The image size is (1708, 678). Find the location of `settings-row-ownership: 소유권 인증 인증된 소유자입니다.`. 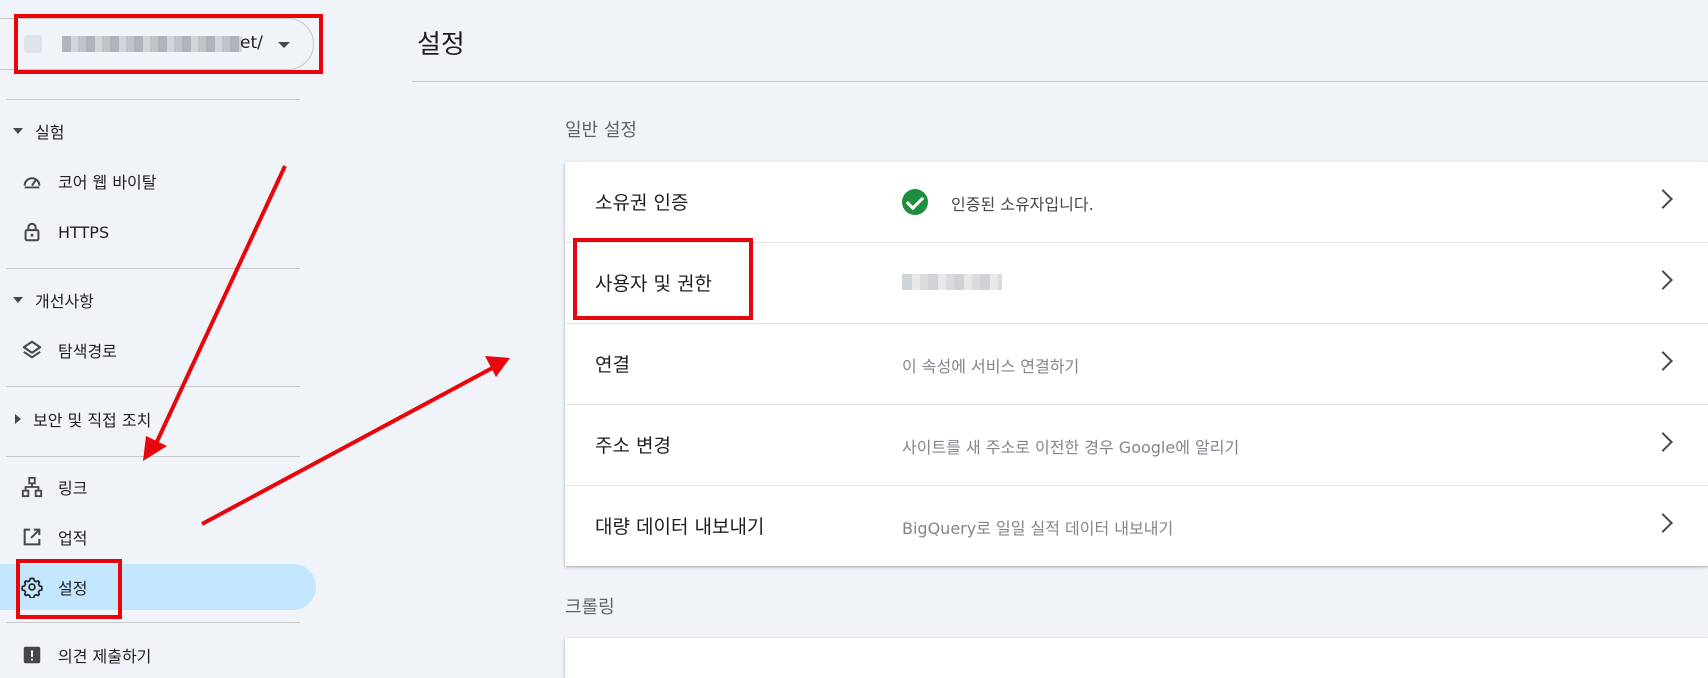

settings-row-ownership: 소유권 인증 인증된 소유자입니다. is located at coordinates (1136, 202).